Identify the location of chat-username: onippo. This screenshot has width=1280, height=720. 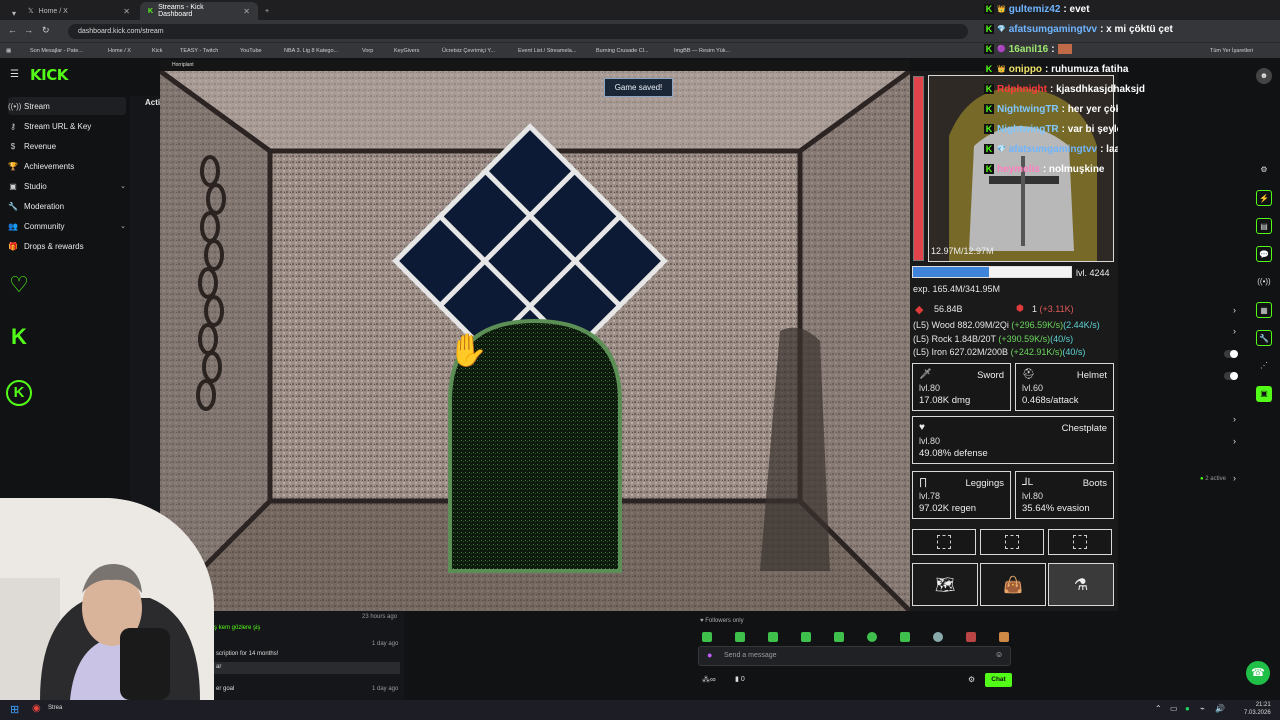
(1025, 69).